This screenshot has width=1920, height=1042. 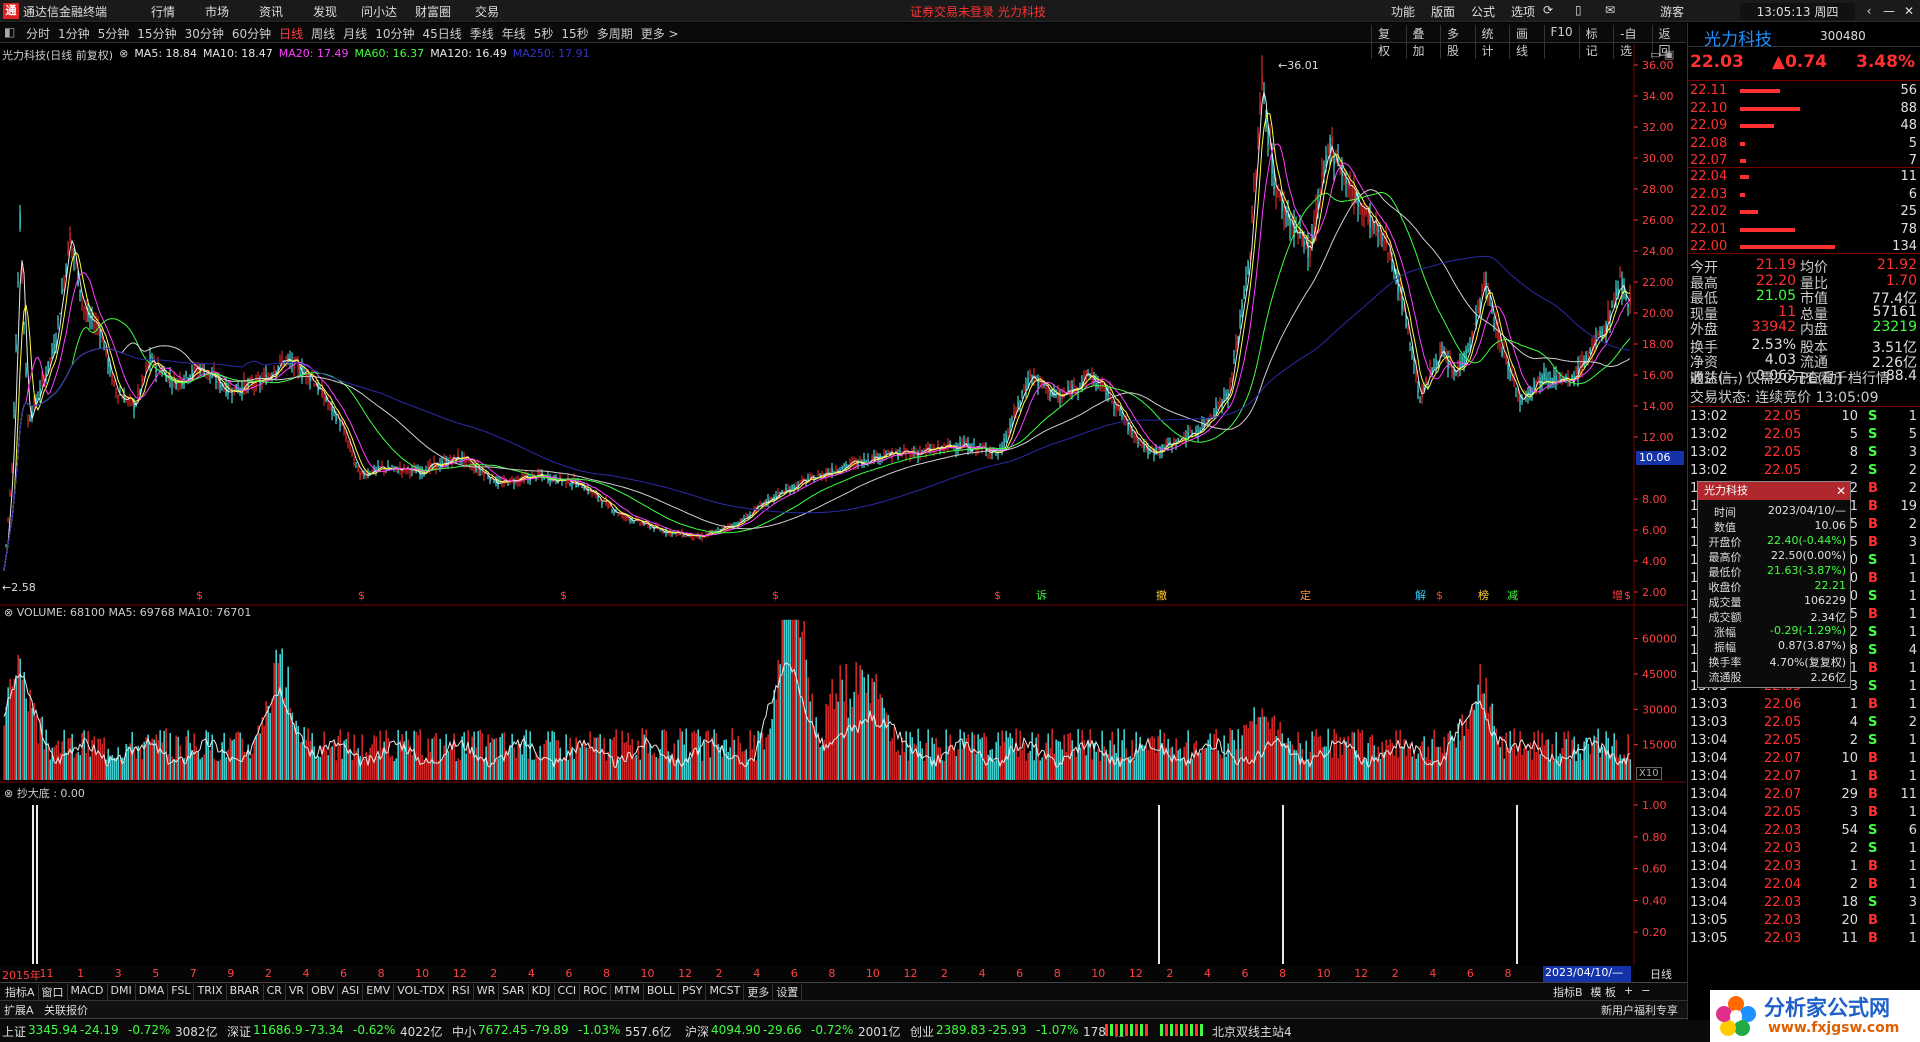 What do you see at coordinates (152, 992) in the screenshot?
I see `indicator-tab-4: DMA` at bounding box center [152, 992].